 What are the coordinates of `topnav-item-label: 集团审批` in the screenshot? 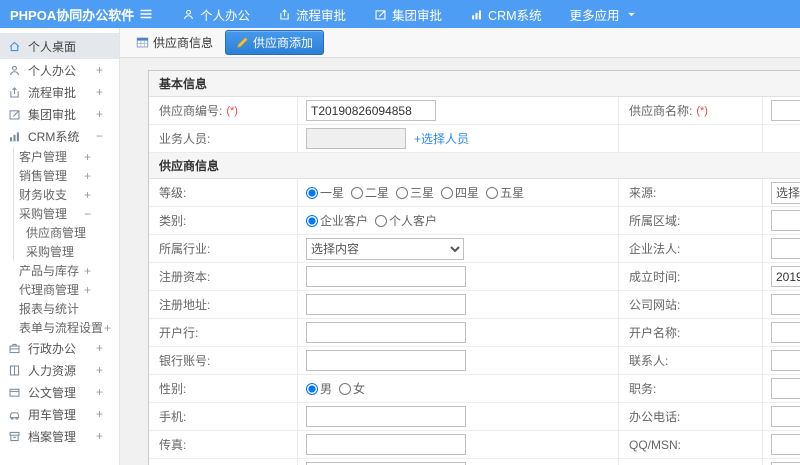 It's located at (417, 15).